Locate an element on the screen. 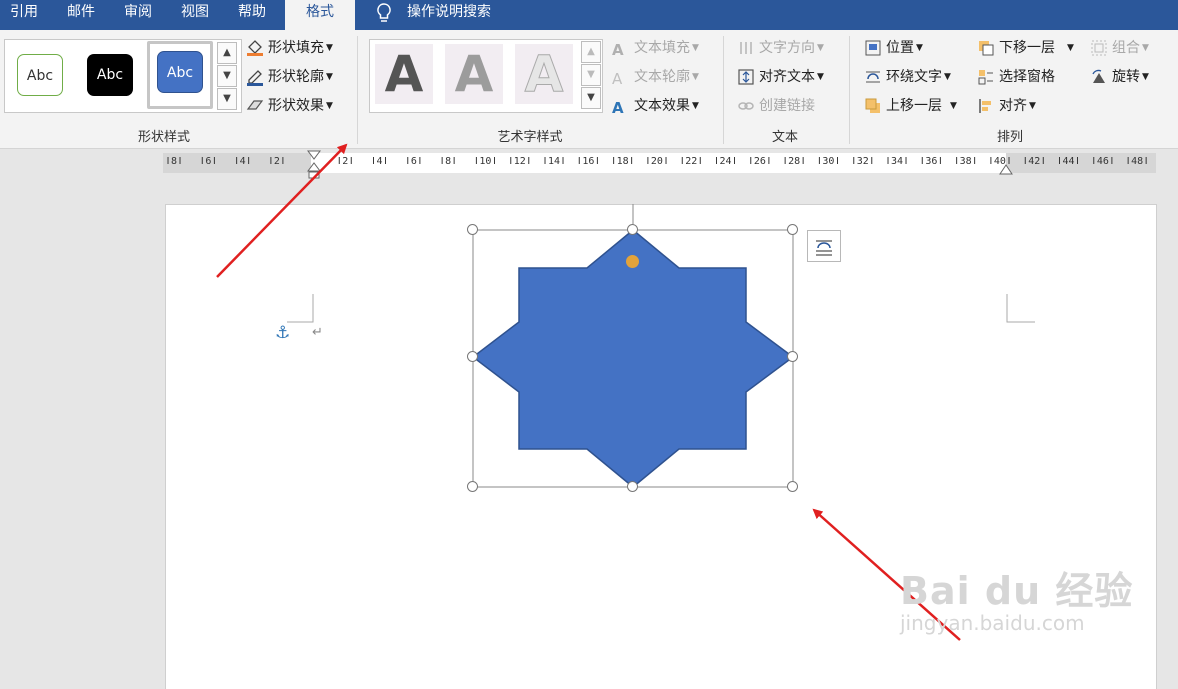  resize-handle-top-left is located at coordinates (472, 229).